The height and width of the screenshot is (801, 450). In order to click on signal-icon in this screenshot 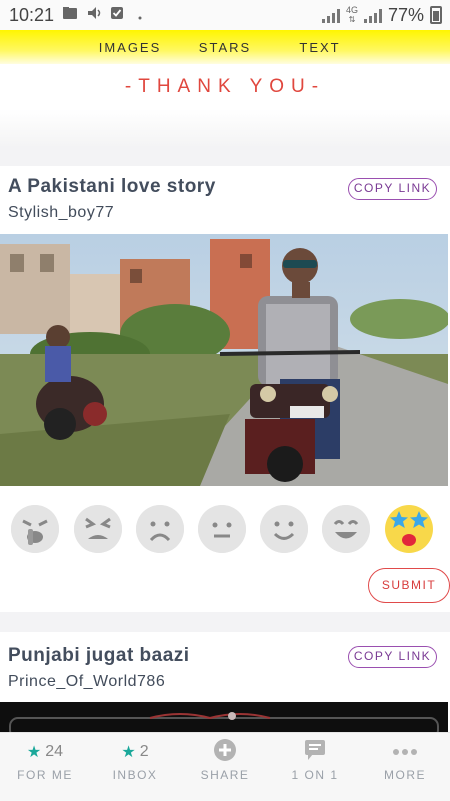, I will do `click(330, 15)`.